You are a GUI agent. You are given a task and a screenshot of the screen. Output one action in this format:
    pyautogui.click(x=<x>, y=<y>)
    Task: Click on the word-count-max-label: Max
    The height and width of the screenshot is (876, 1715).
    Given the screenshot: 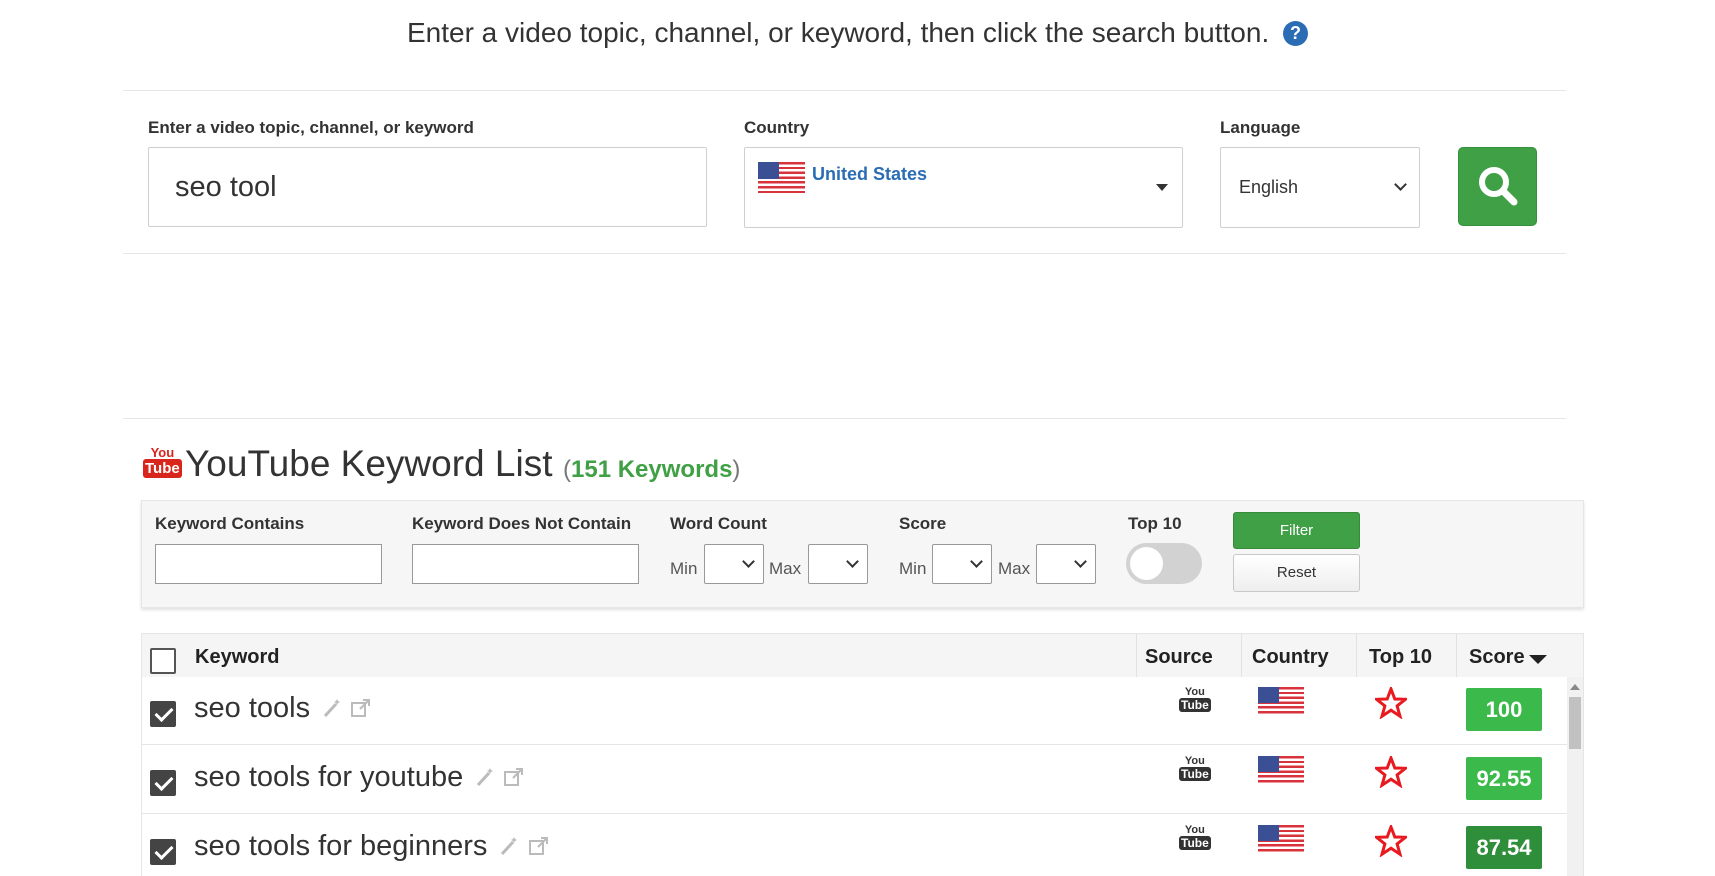 What is the action you would take?
    pyautogui.click(x=785, y=568)
    